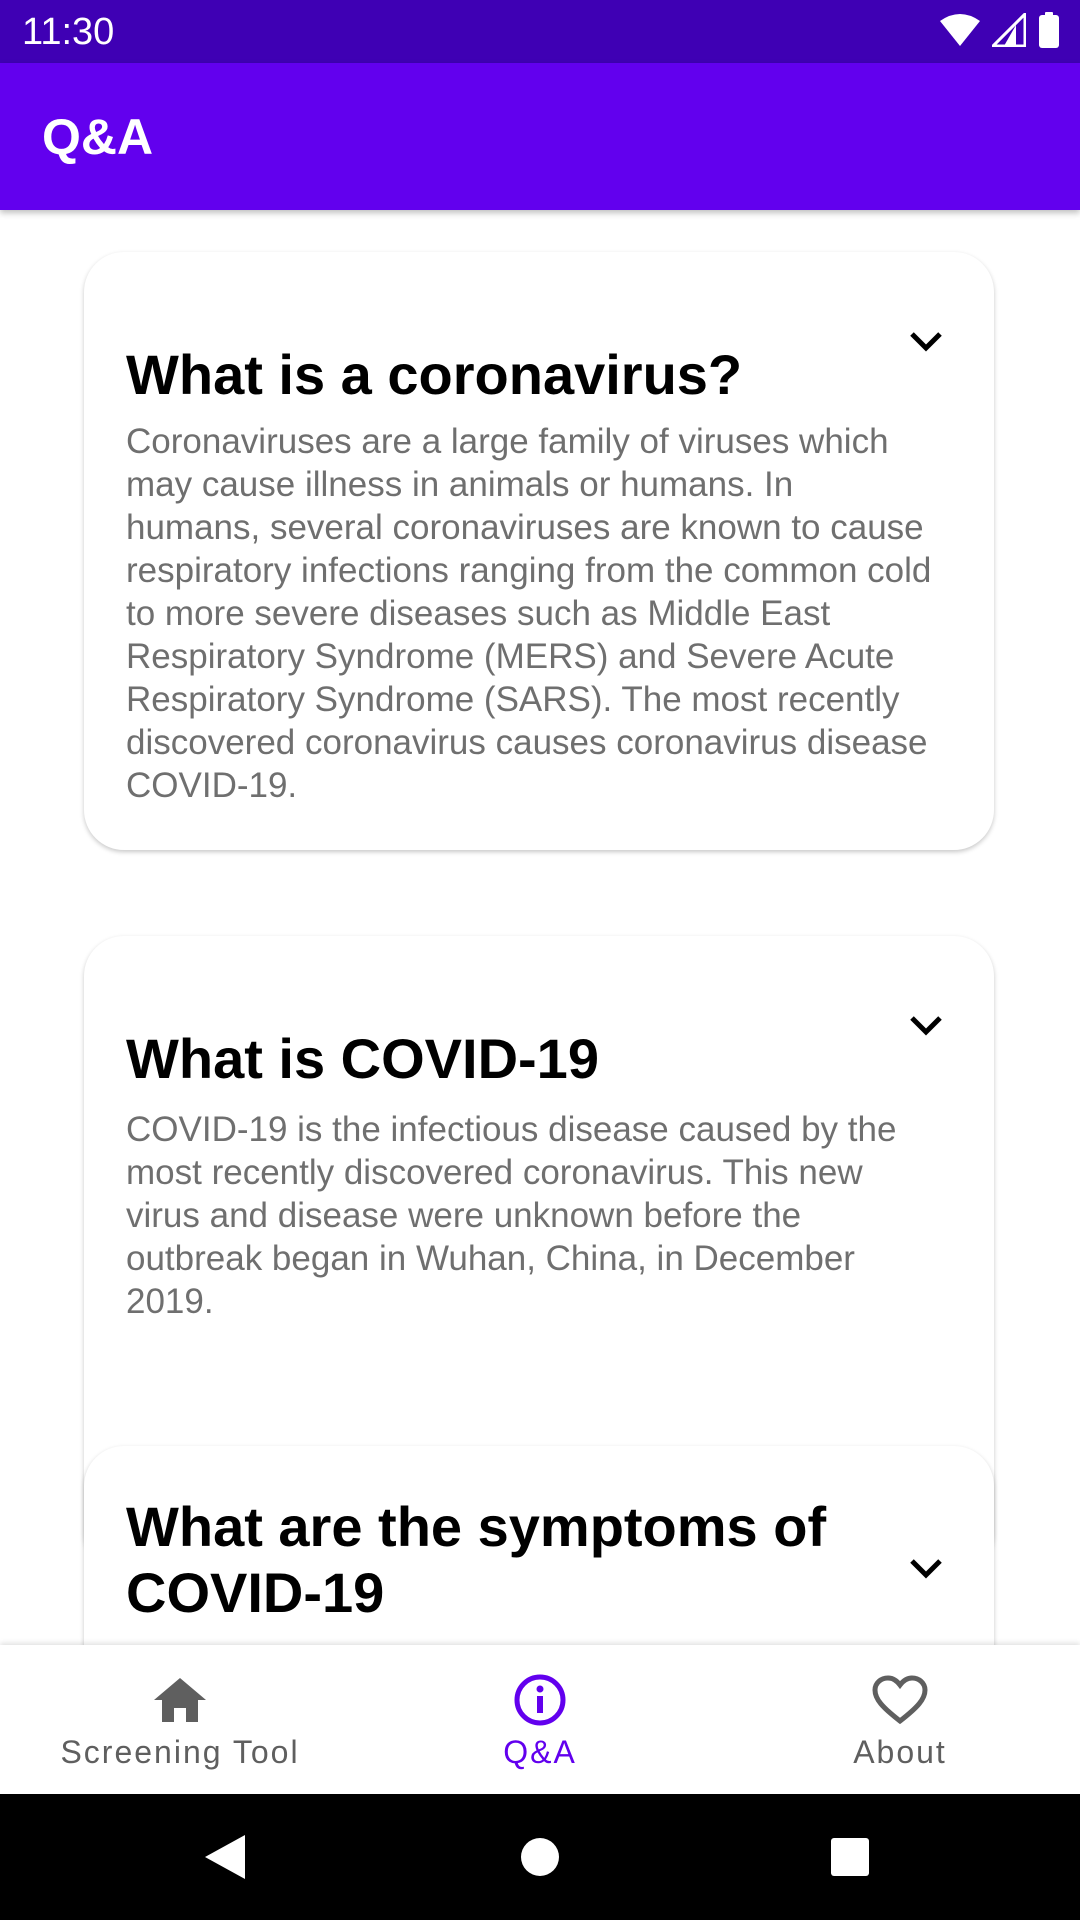  I want to click on home-icon, so click(180, 1700).